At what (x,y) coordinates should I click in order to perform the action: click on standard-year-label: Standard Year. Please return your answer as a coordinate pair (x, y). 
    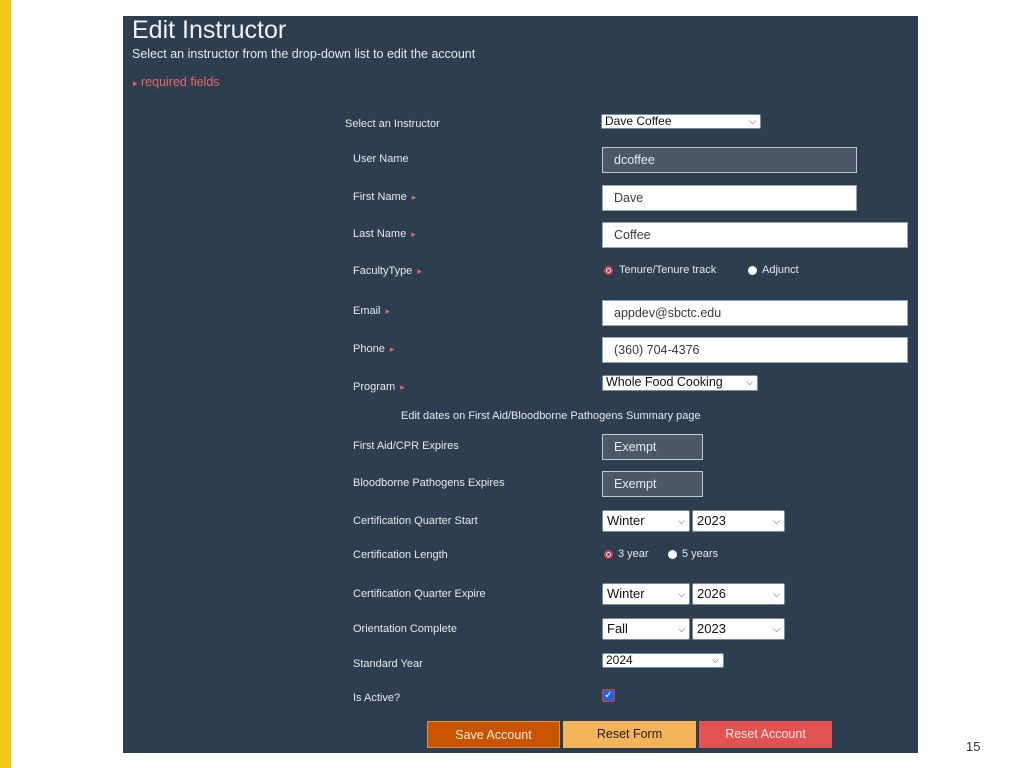
    Looking at the image, I should click on (388, 664).